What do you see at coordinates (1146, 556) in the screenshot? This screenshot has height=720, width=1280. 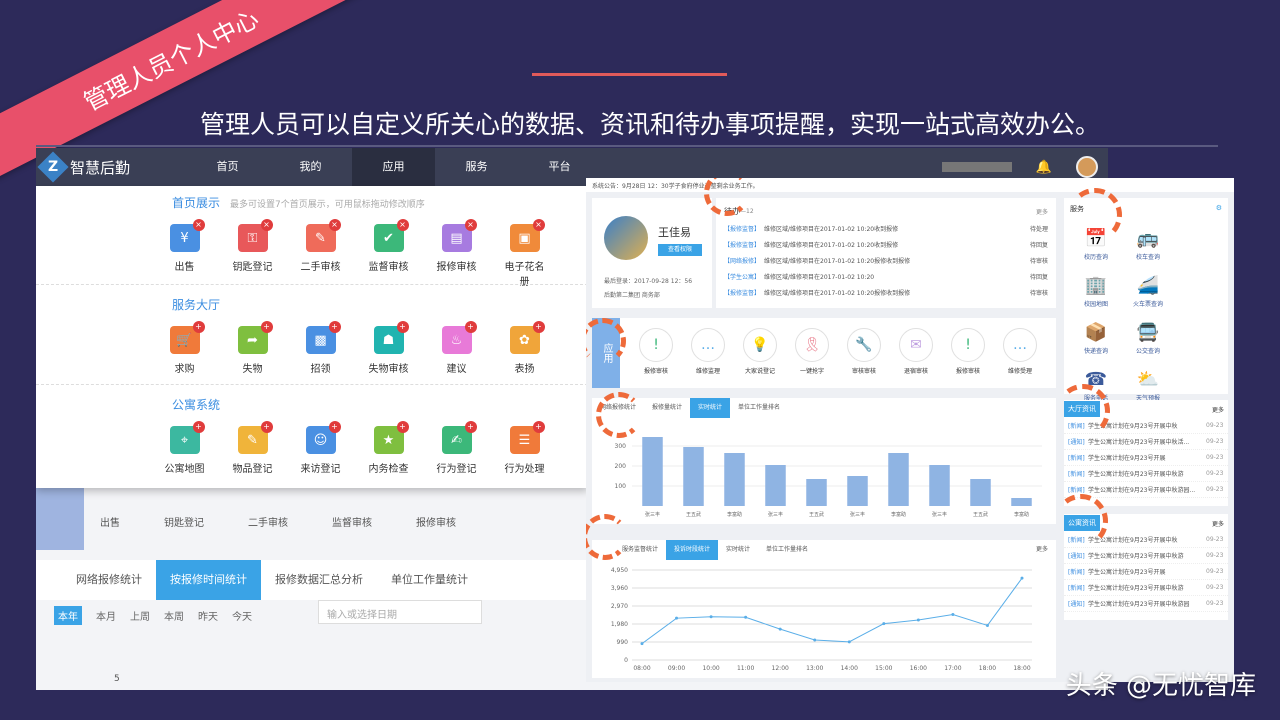 I see `news-item: [通知] 学生公寓计划在9月23号开展中秋游 09-23` at bounding box center [1146, 556].